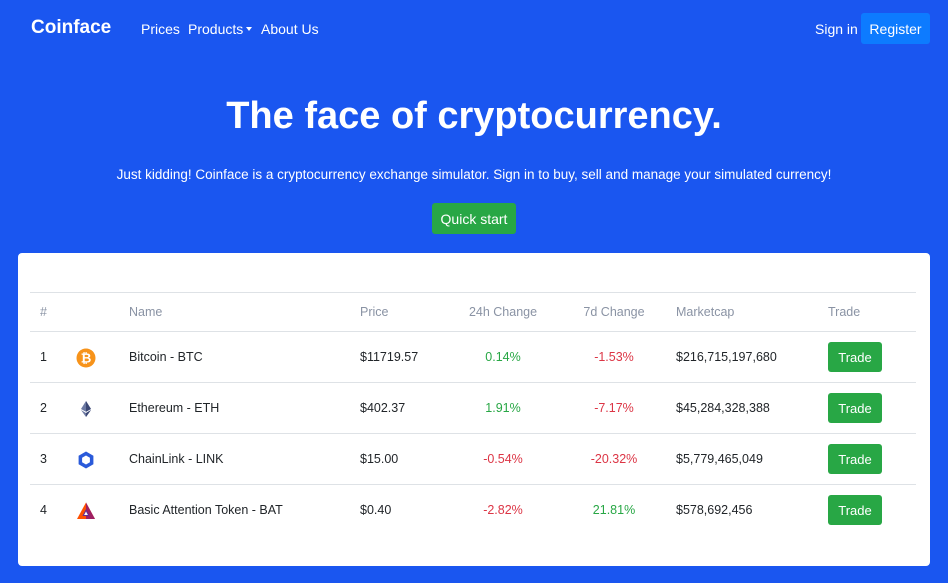 This screenshot has width=948, height=583. Describe the element at coordinates (714, 510) in the screenshot. I see `marketcap-cell: $578,692,456` at that location.